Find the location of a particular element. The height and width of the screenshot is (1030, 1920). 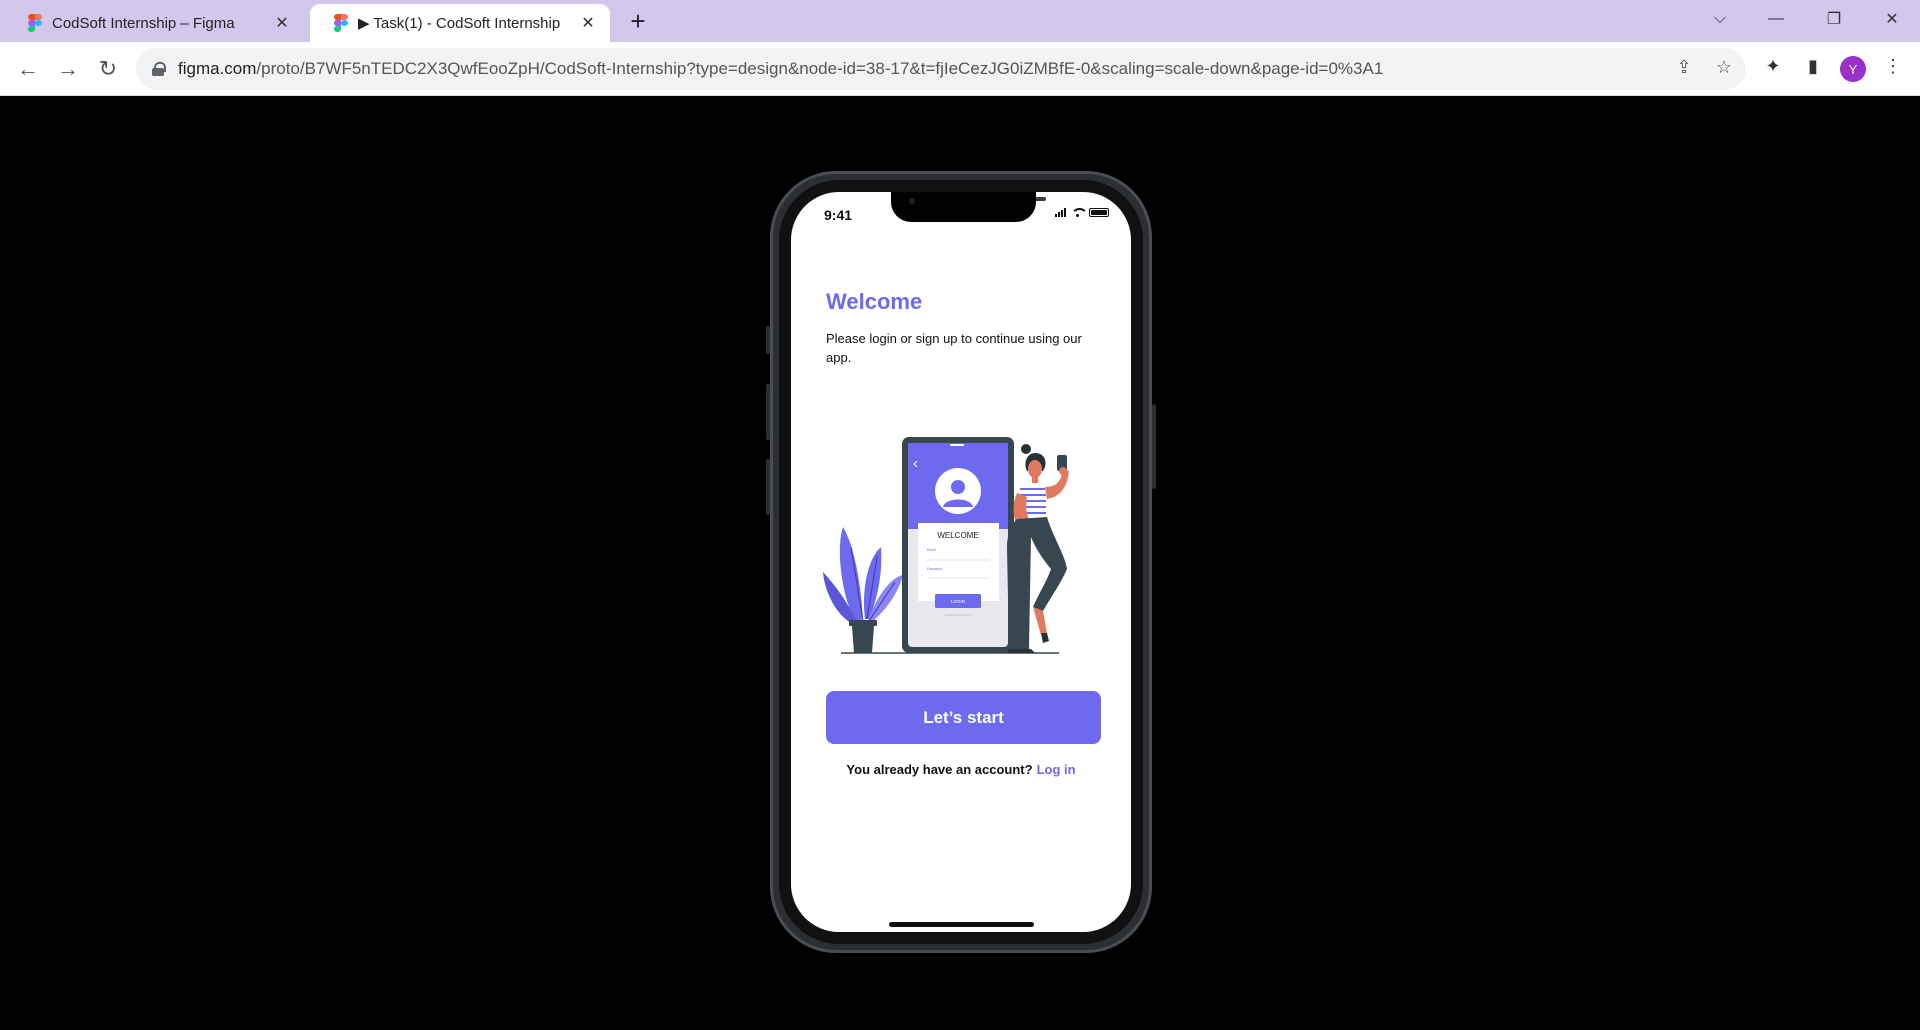

extensions-icon: ✦ is located at coordinates (1773, 69).